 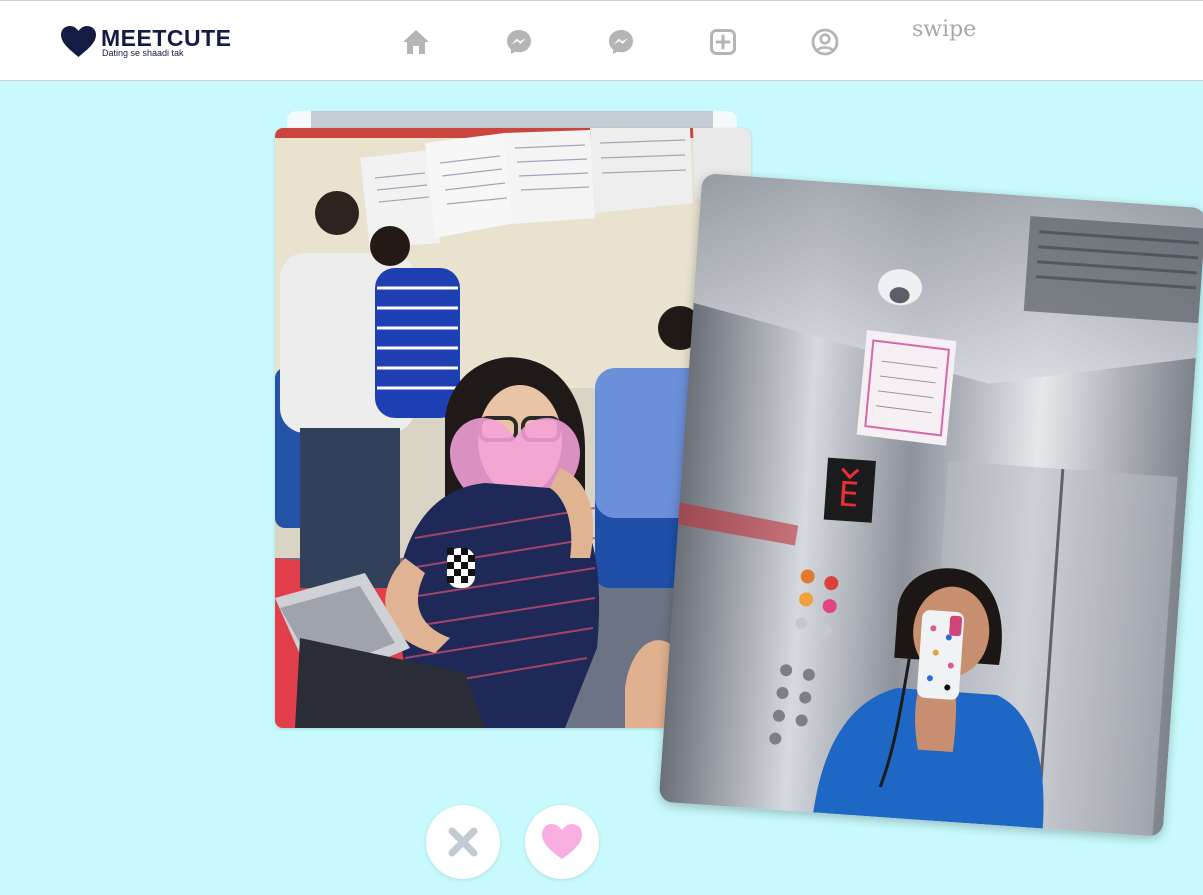 I want to click on heart-icon, so click(x=562, y=841).